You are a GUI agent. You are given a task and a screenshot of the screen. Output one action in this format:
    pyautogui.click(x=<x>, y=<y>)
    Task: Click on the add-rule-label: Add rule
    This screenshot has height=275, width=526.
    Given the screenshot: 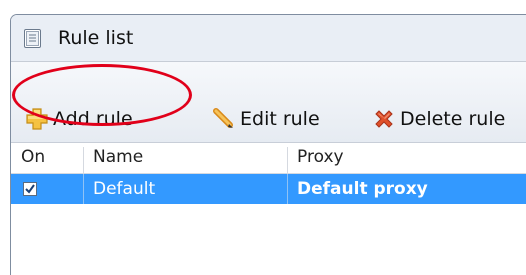 What is the action you would take?
    pyautogui.click(x=93, y=119)
    